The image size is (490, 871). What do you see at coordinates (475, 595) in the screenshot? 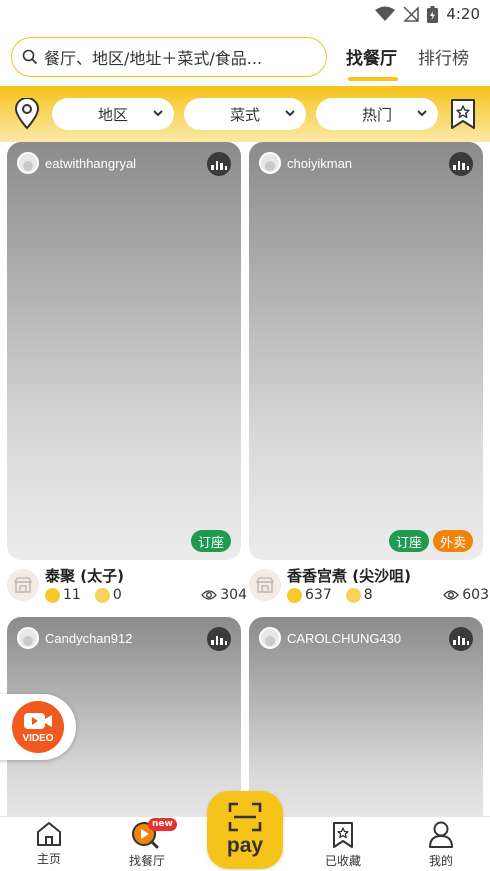
I see `views-count: 603` at bounding box center [475, 595].